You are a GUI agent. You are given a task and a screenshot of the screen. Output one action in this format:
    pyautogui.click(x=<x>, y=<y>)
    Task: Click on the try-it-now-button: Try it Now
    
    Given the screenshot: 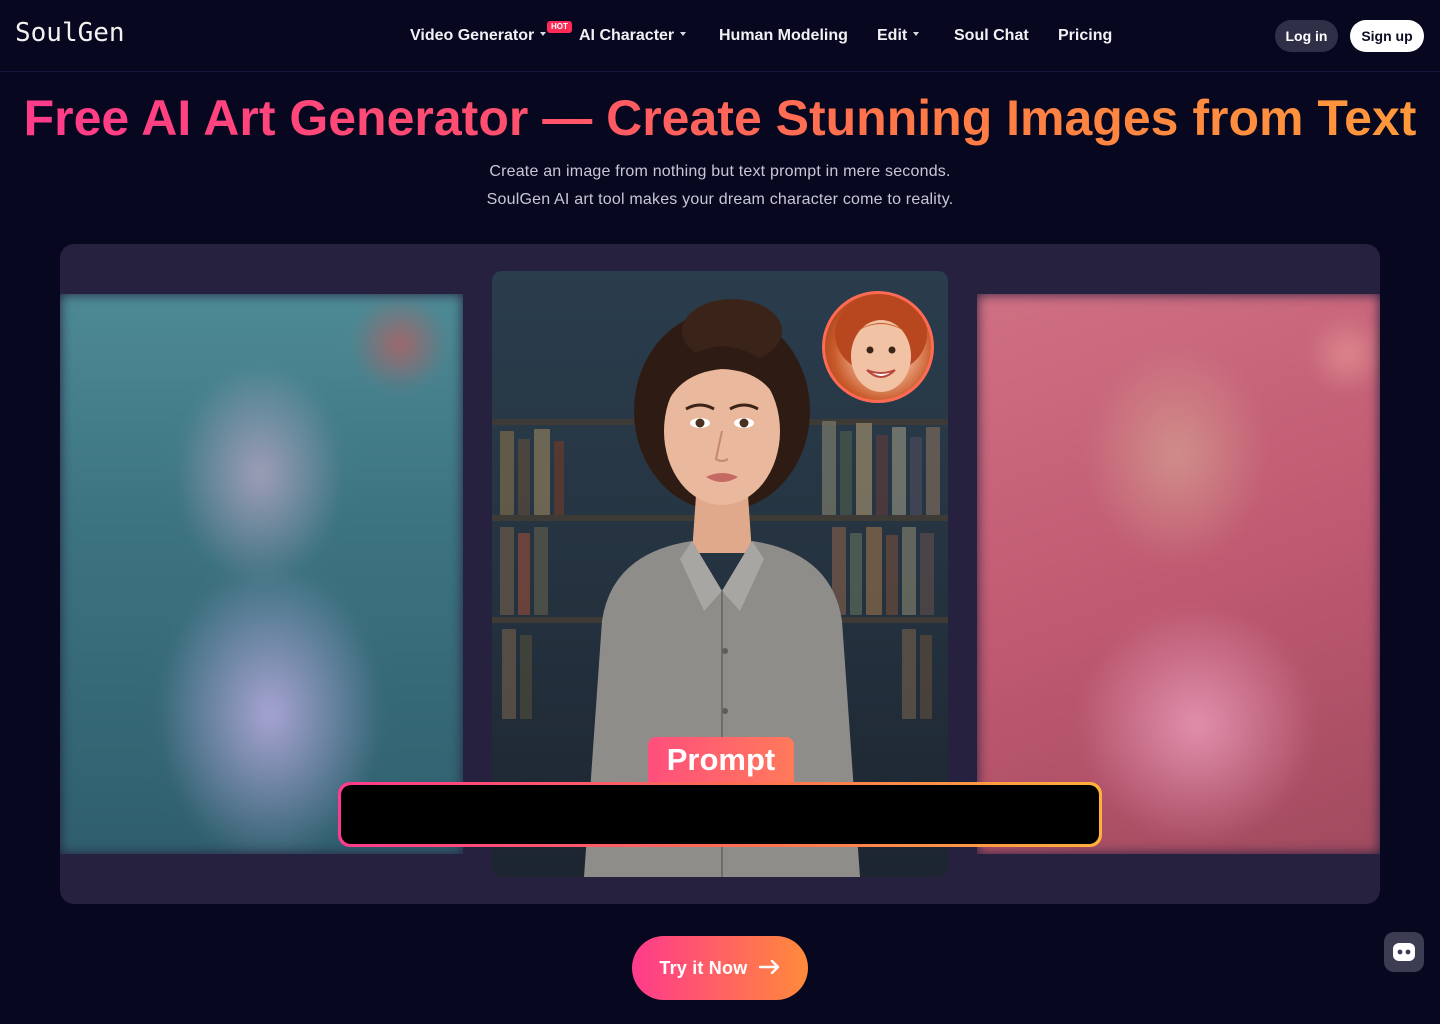 What is the action you would take?
    pyautogui.click(x=720, y=968)
    